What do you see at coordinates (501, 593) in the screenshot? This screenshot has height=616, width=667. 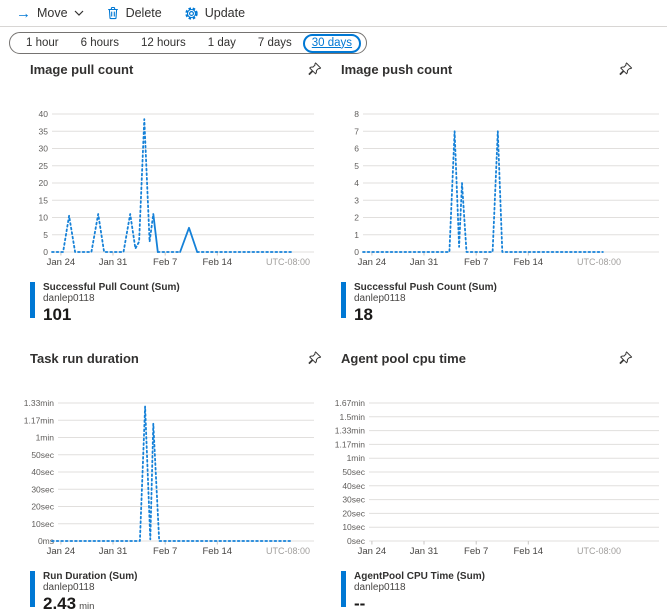 I see `chart-legend: AgentPool CPU Time (Sum) danlep0118 --` at bounding box center [501, 593].